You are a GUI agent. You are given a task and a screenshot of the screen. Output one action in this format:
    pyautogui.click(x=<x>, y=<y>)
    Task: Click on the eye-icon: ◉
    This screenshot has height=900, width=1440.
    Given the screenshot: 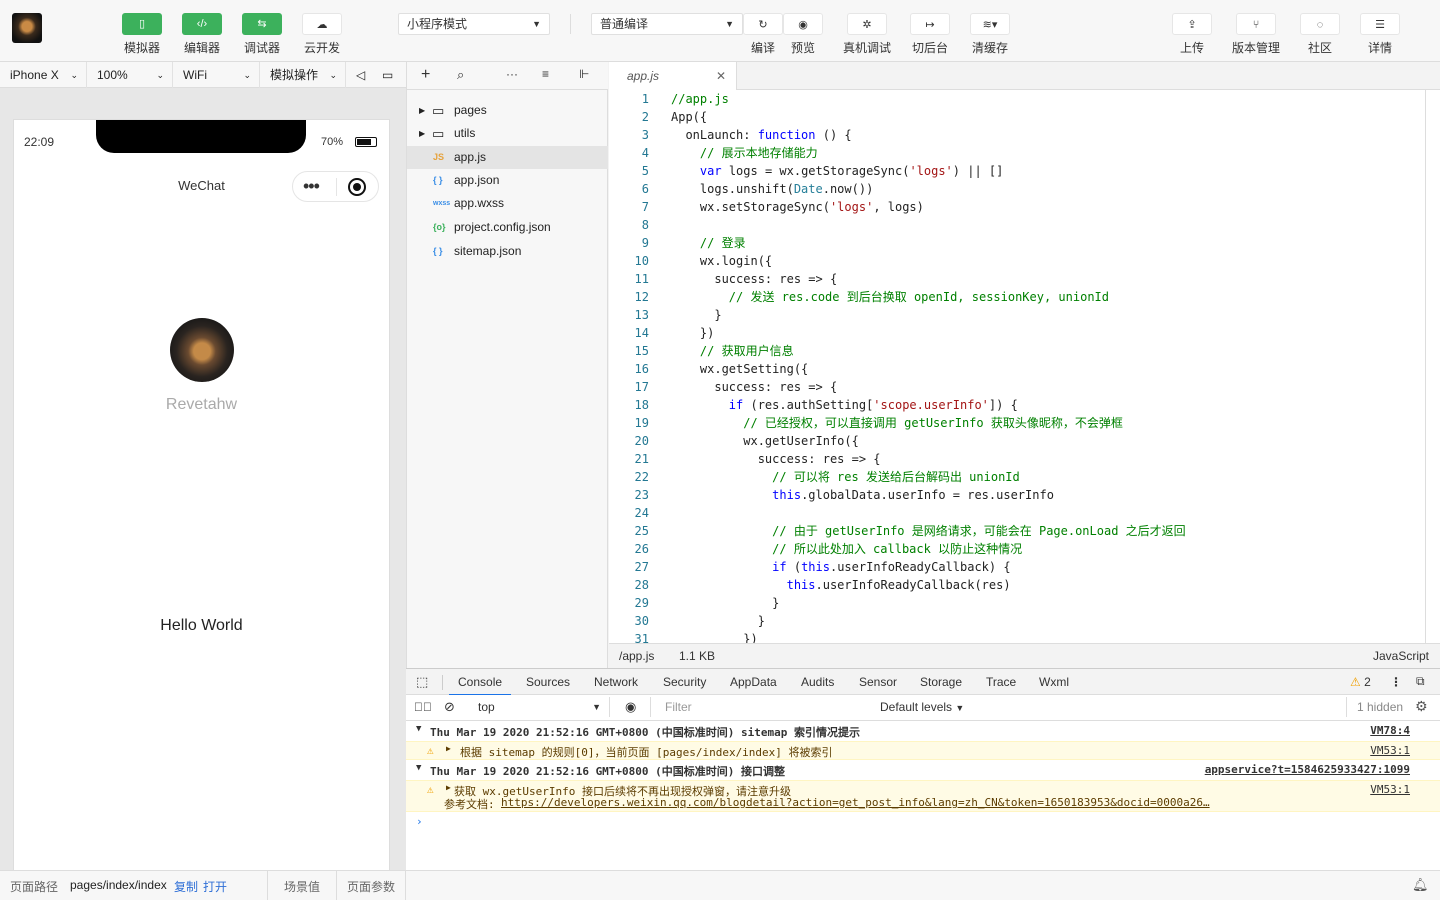 What is the action you would take?
    pyautogui.click(x=630, y=707)
    